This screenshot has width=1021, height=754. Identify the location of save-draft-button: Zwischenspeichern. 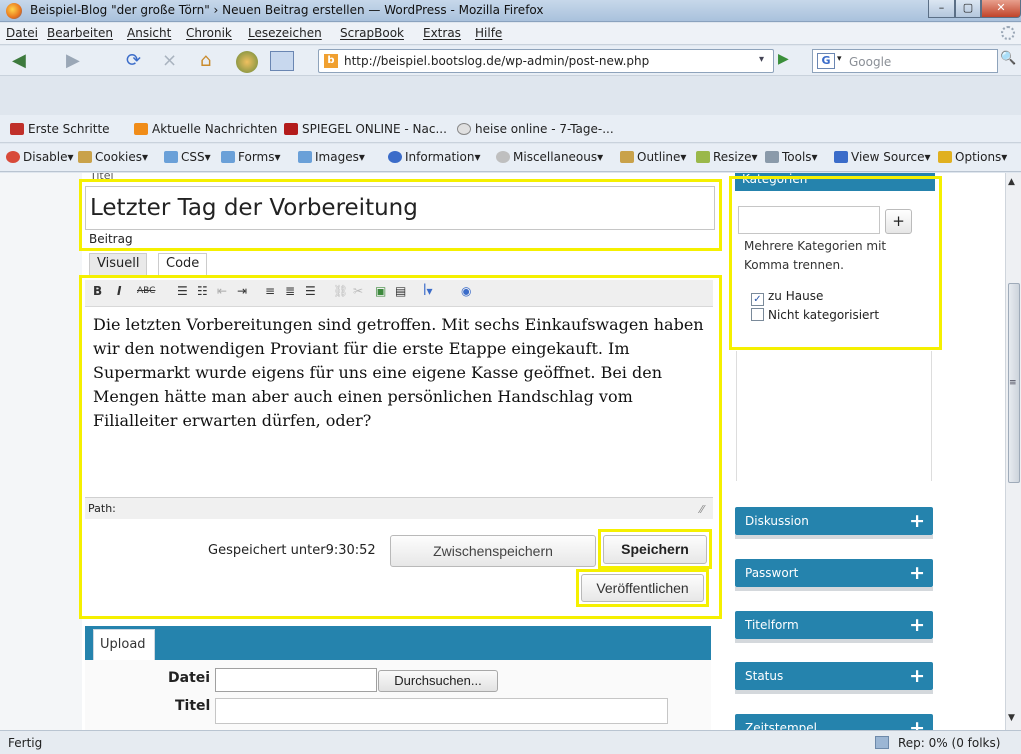
(493, 551).